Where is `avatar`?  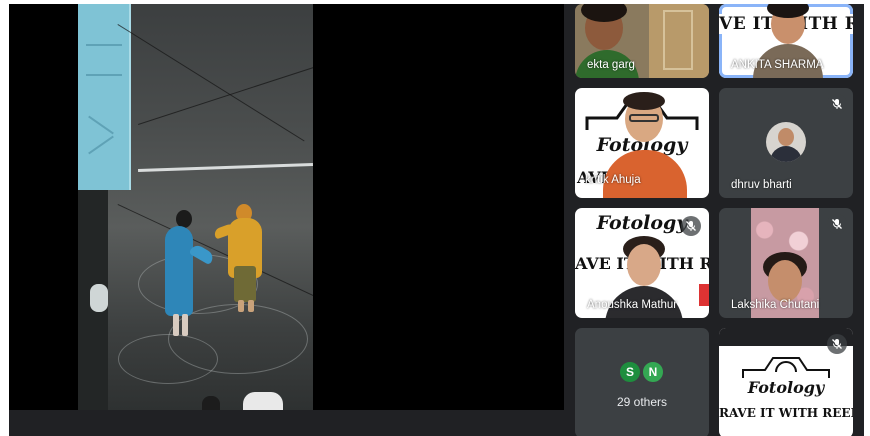
avatar is located at coordinates (786, 142).